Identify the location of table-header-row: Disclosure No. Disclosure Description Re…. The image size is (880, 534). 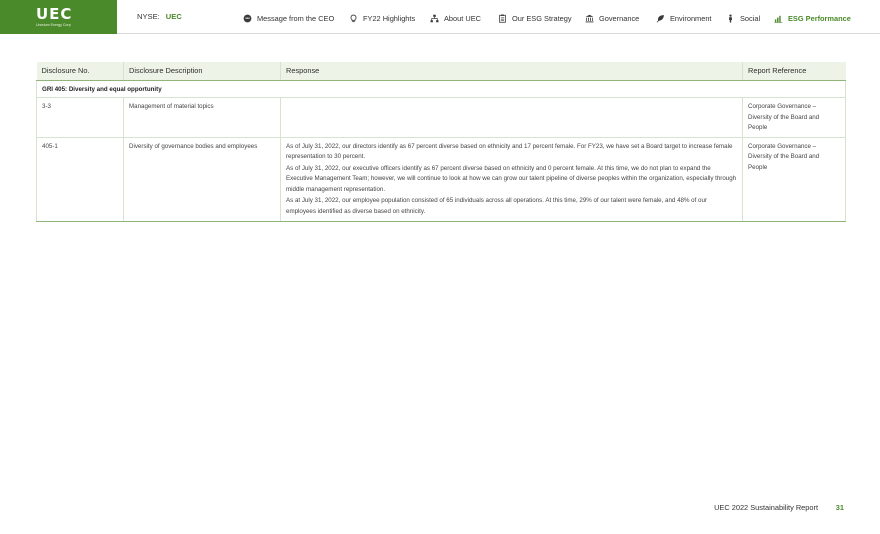
(441, 71).